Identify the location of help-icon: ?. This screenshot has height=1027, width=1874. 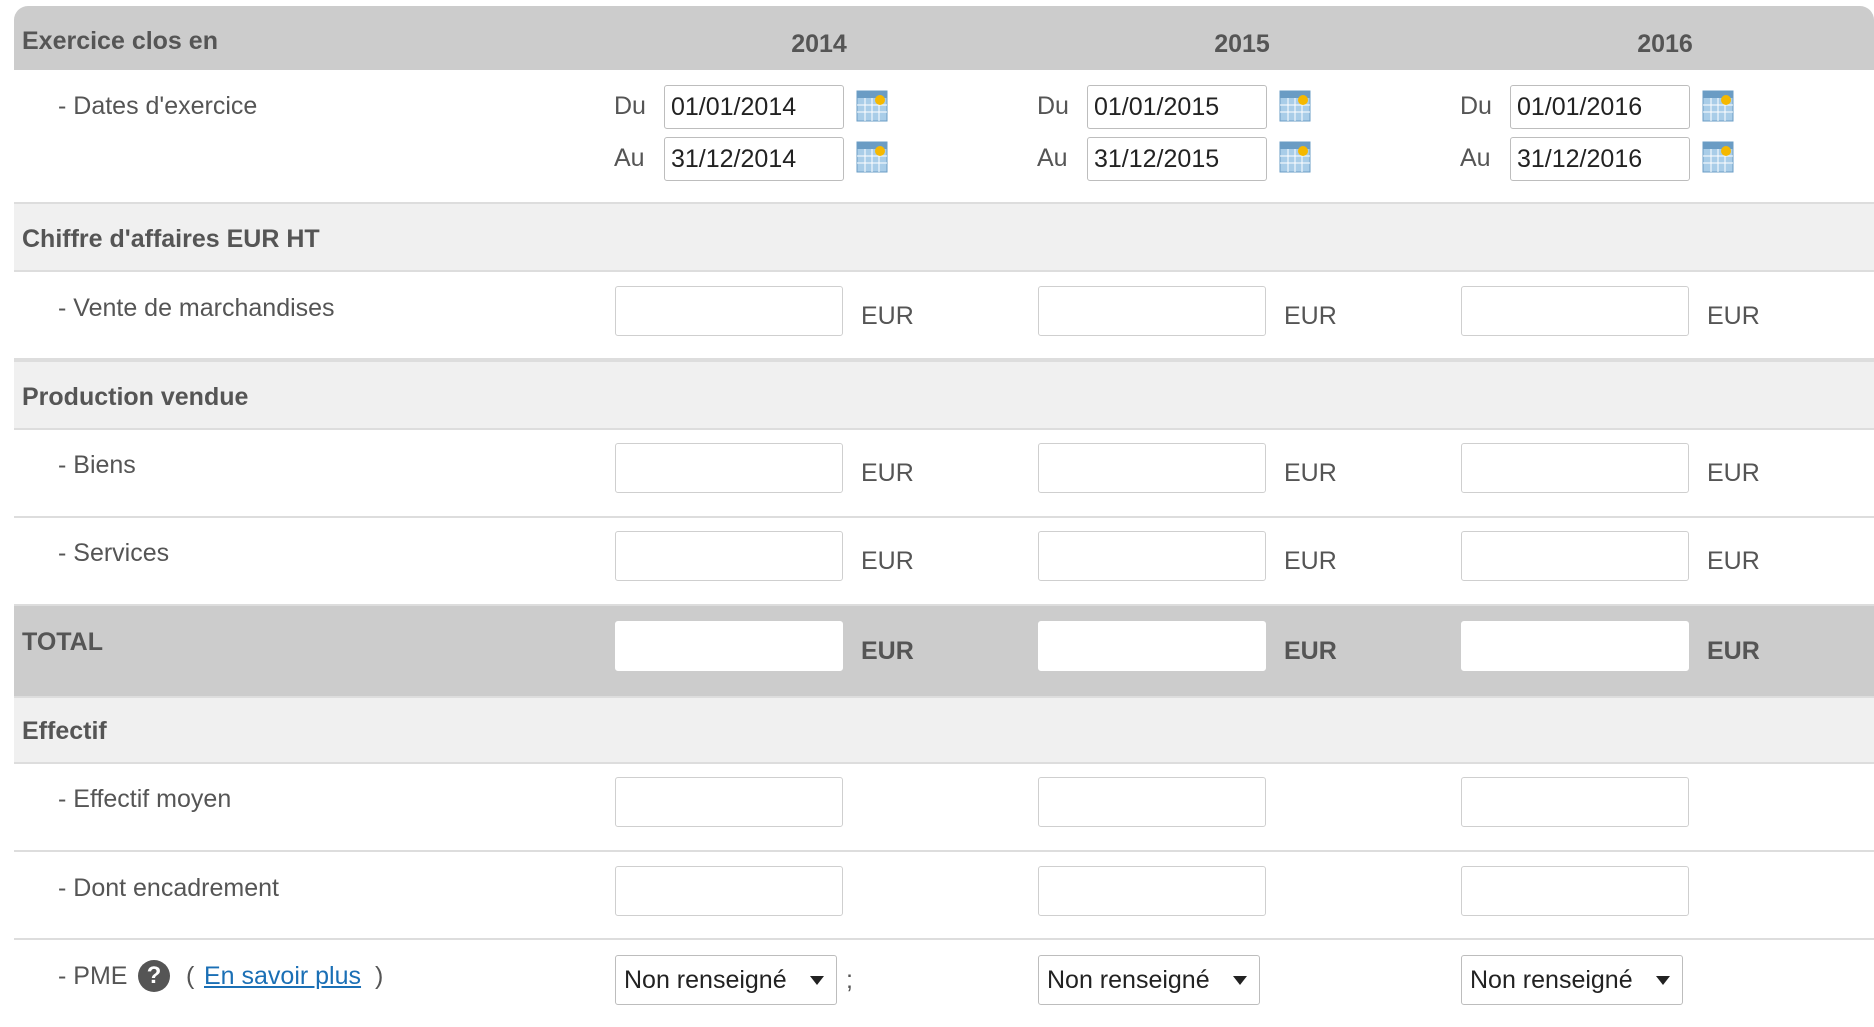
(154, 976).